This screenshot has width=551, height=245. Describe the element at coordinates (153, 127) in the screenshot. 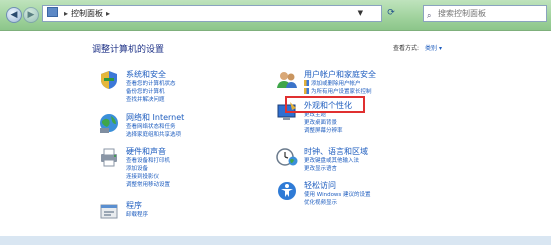

I see `category-link: 查看网络状态和任务` at that location.